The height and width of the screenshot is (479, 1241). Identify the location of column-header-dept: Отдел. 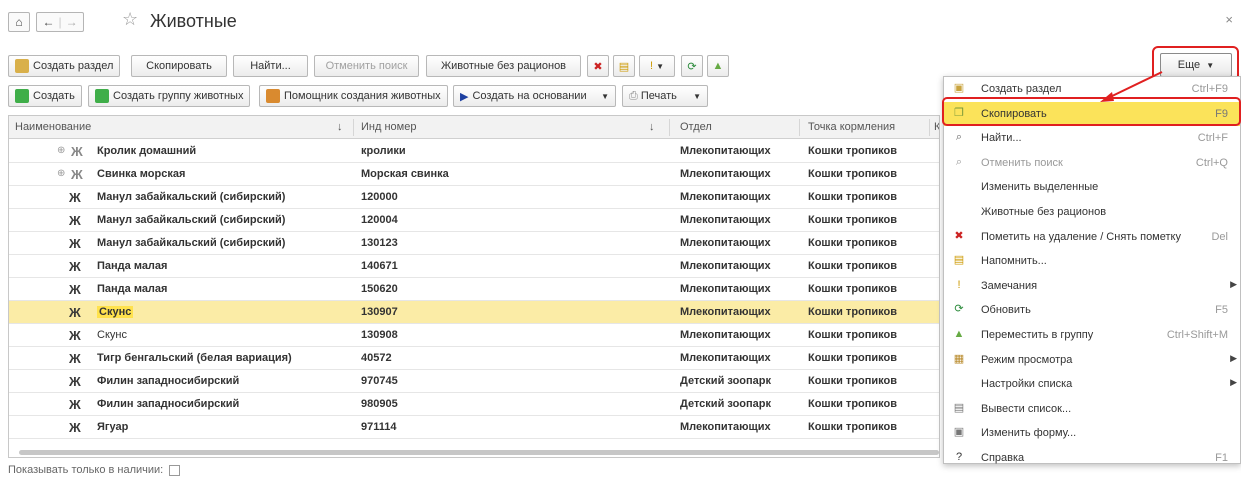
(696, 127).